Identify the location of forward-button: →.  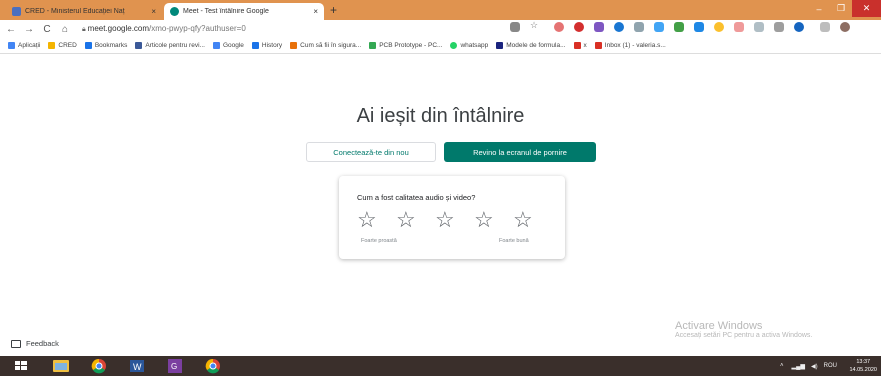
(29, 29).